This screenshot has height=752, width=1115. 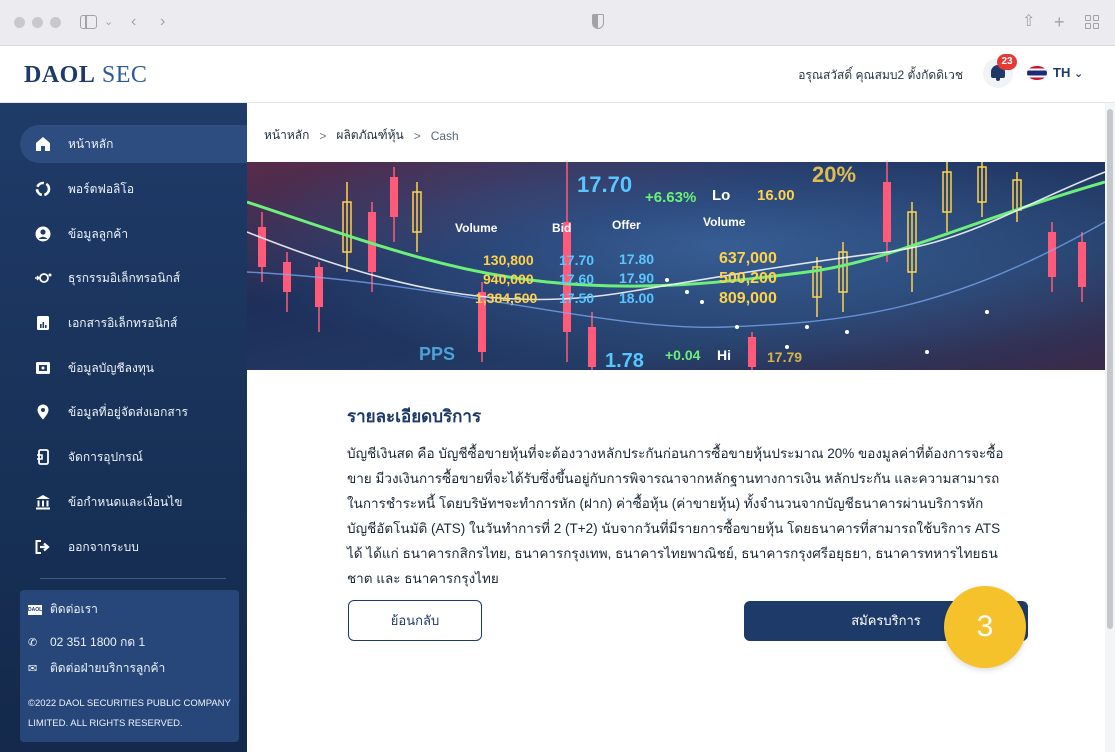 What do you see at coordinates (506, 298) in the screenshot?
I see `banner-cell: 1,384,500` at bounding box center [506, 298].